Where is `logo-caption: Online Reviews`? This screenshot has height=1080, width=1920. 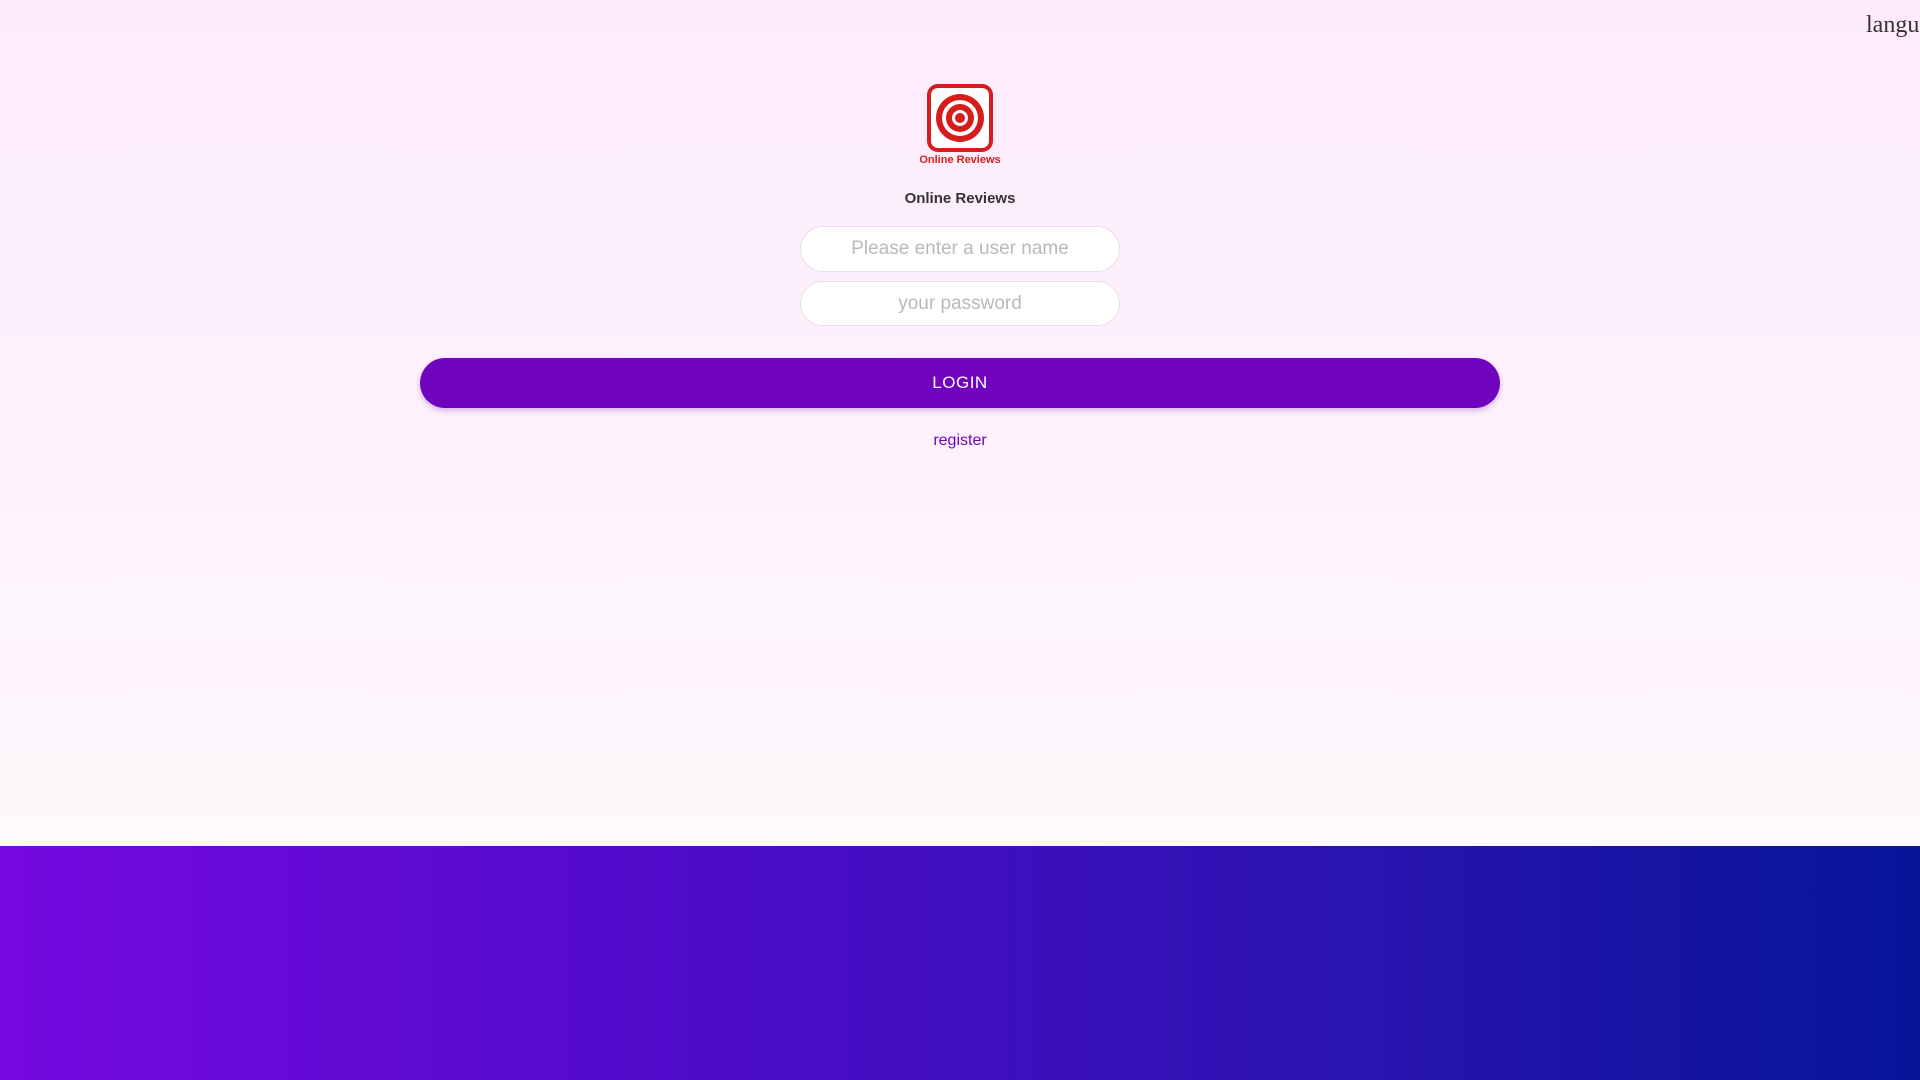
logo-caption: Online Reviews is located at coordinates (960, 160).